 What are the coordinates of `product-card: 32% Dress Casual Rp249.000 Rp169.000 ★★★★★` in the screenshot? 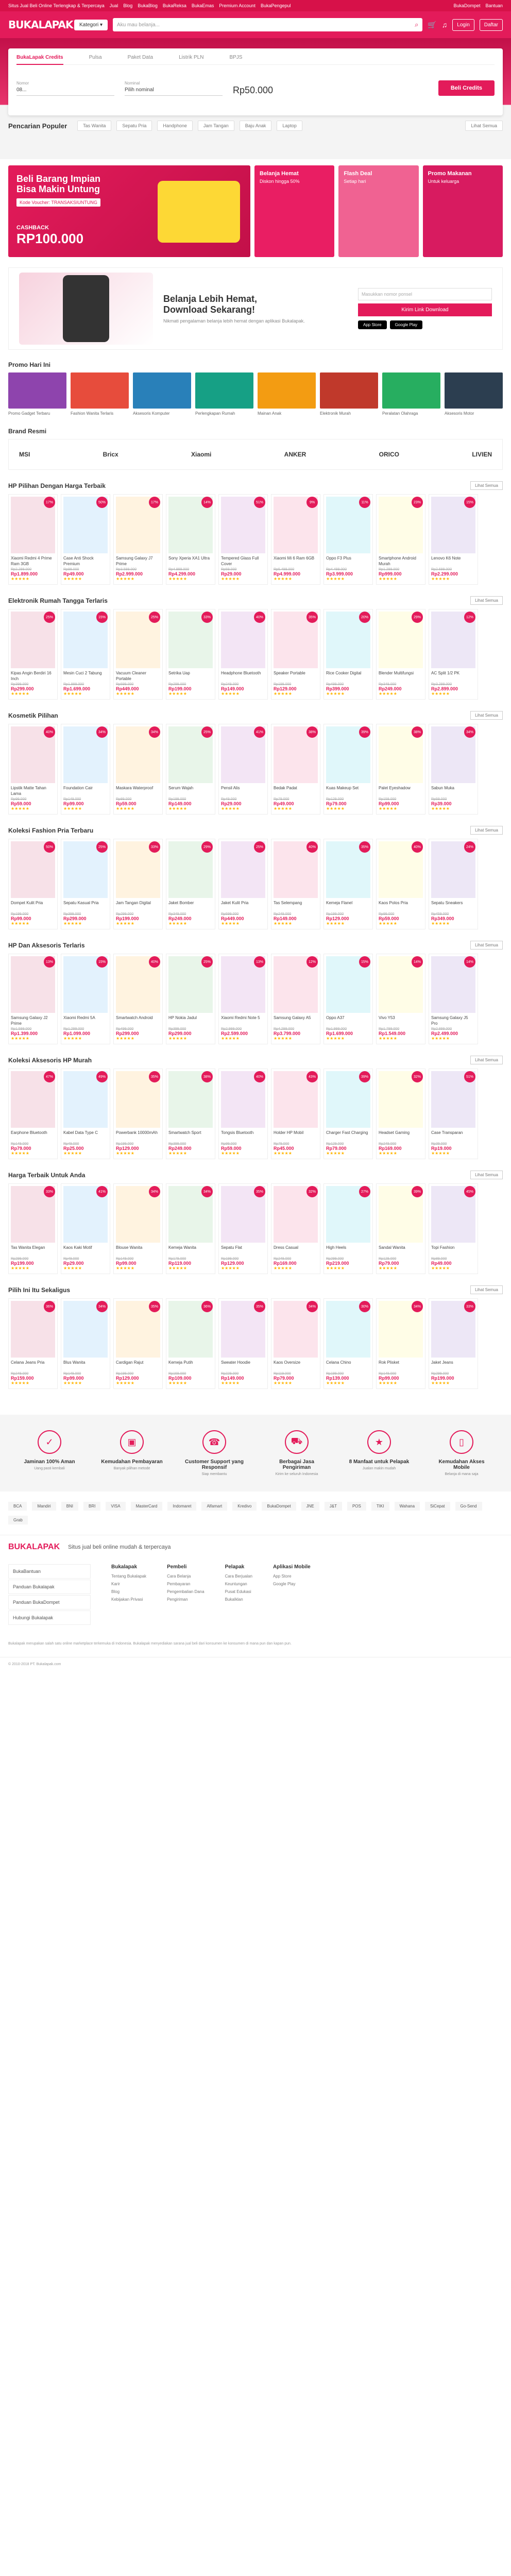 It's located at (295, 1228).